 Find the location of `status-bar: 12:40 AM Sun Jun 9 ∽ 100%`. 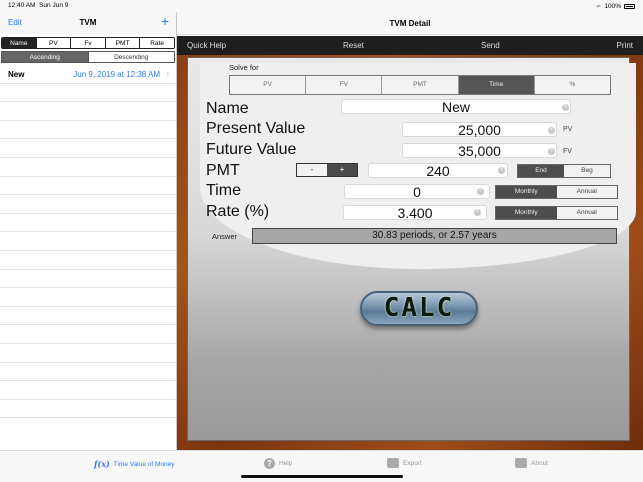

status-bar: 12:40 AM Sun Jun 9 ∽ 100% is located at coordinates (321, 6).